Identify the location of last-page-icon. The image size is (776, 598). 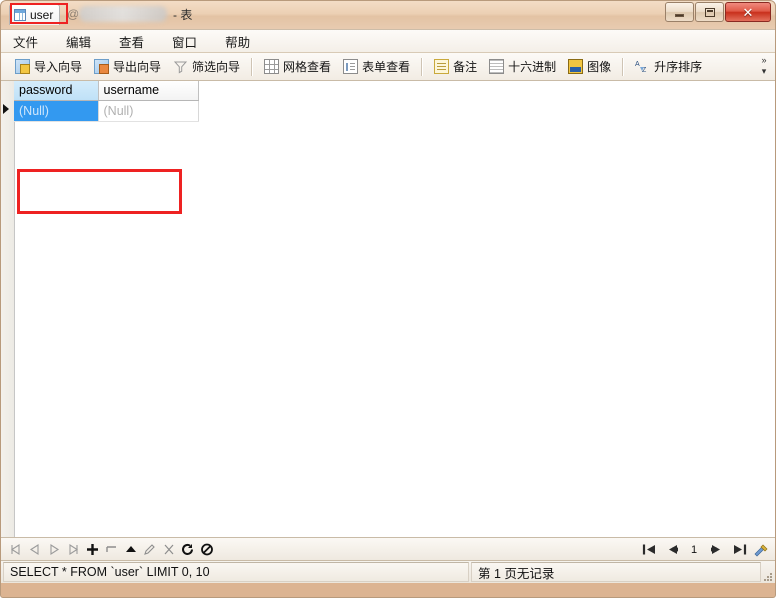
(739, 549).